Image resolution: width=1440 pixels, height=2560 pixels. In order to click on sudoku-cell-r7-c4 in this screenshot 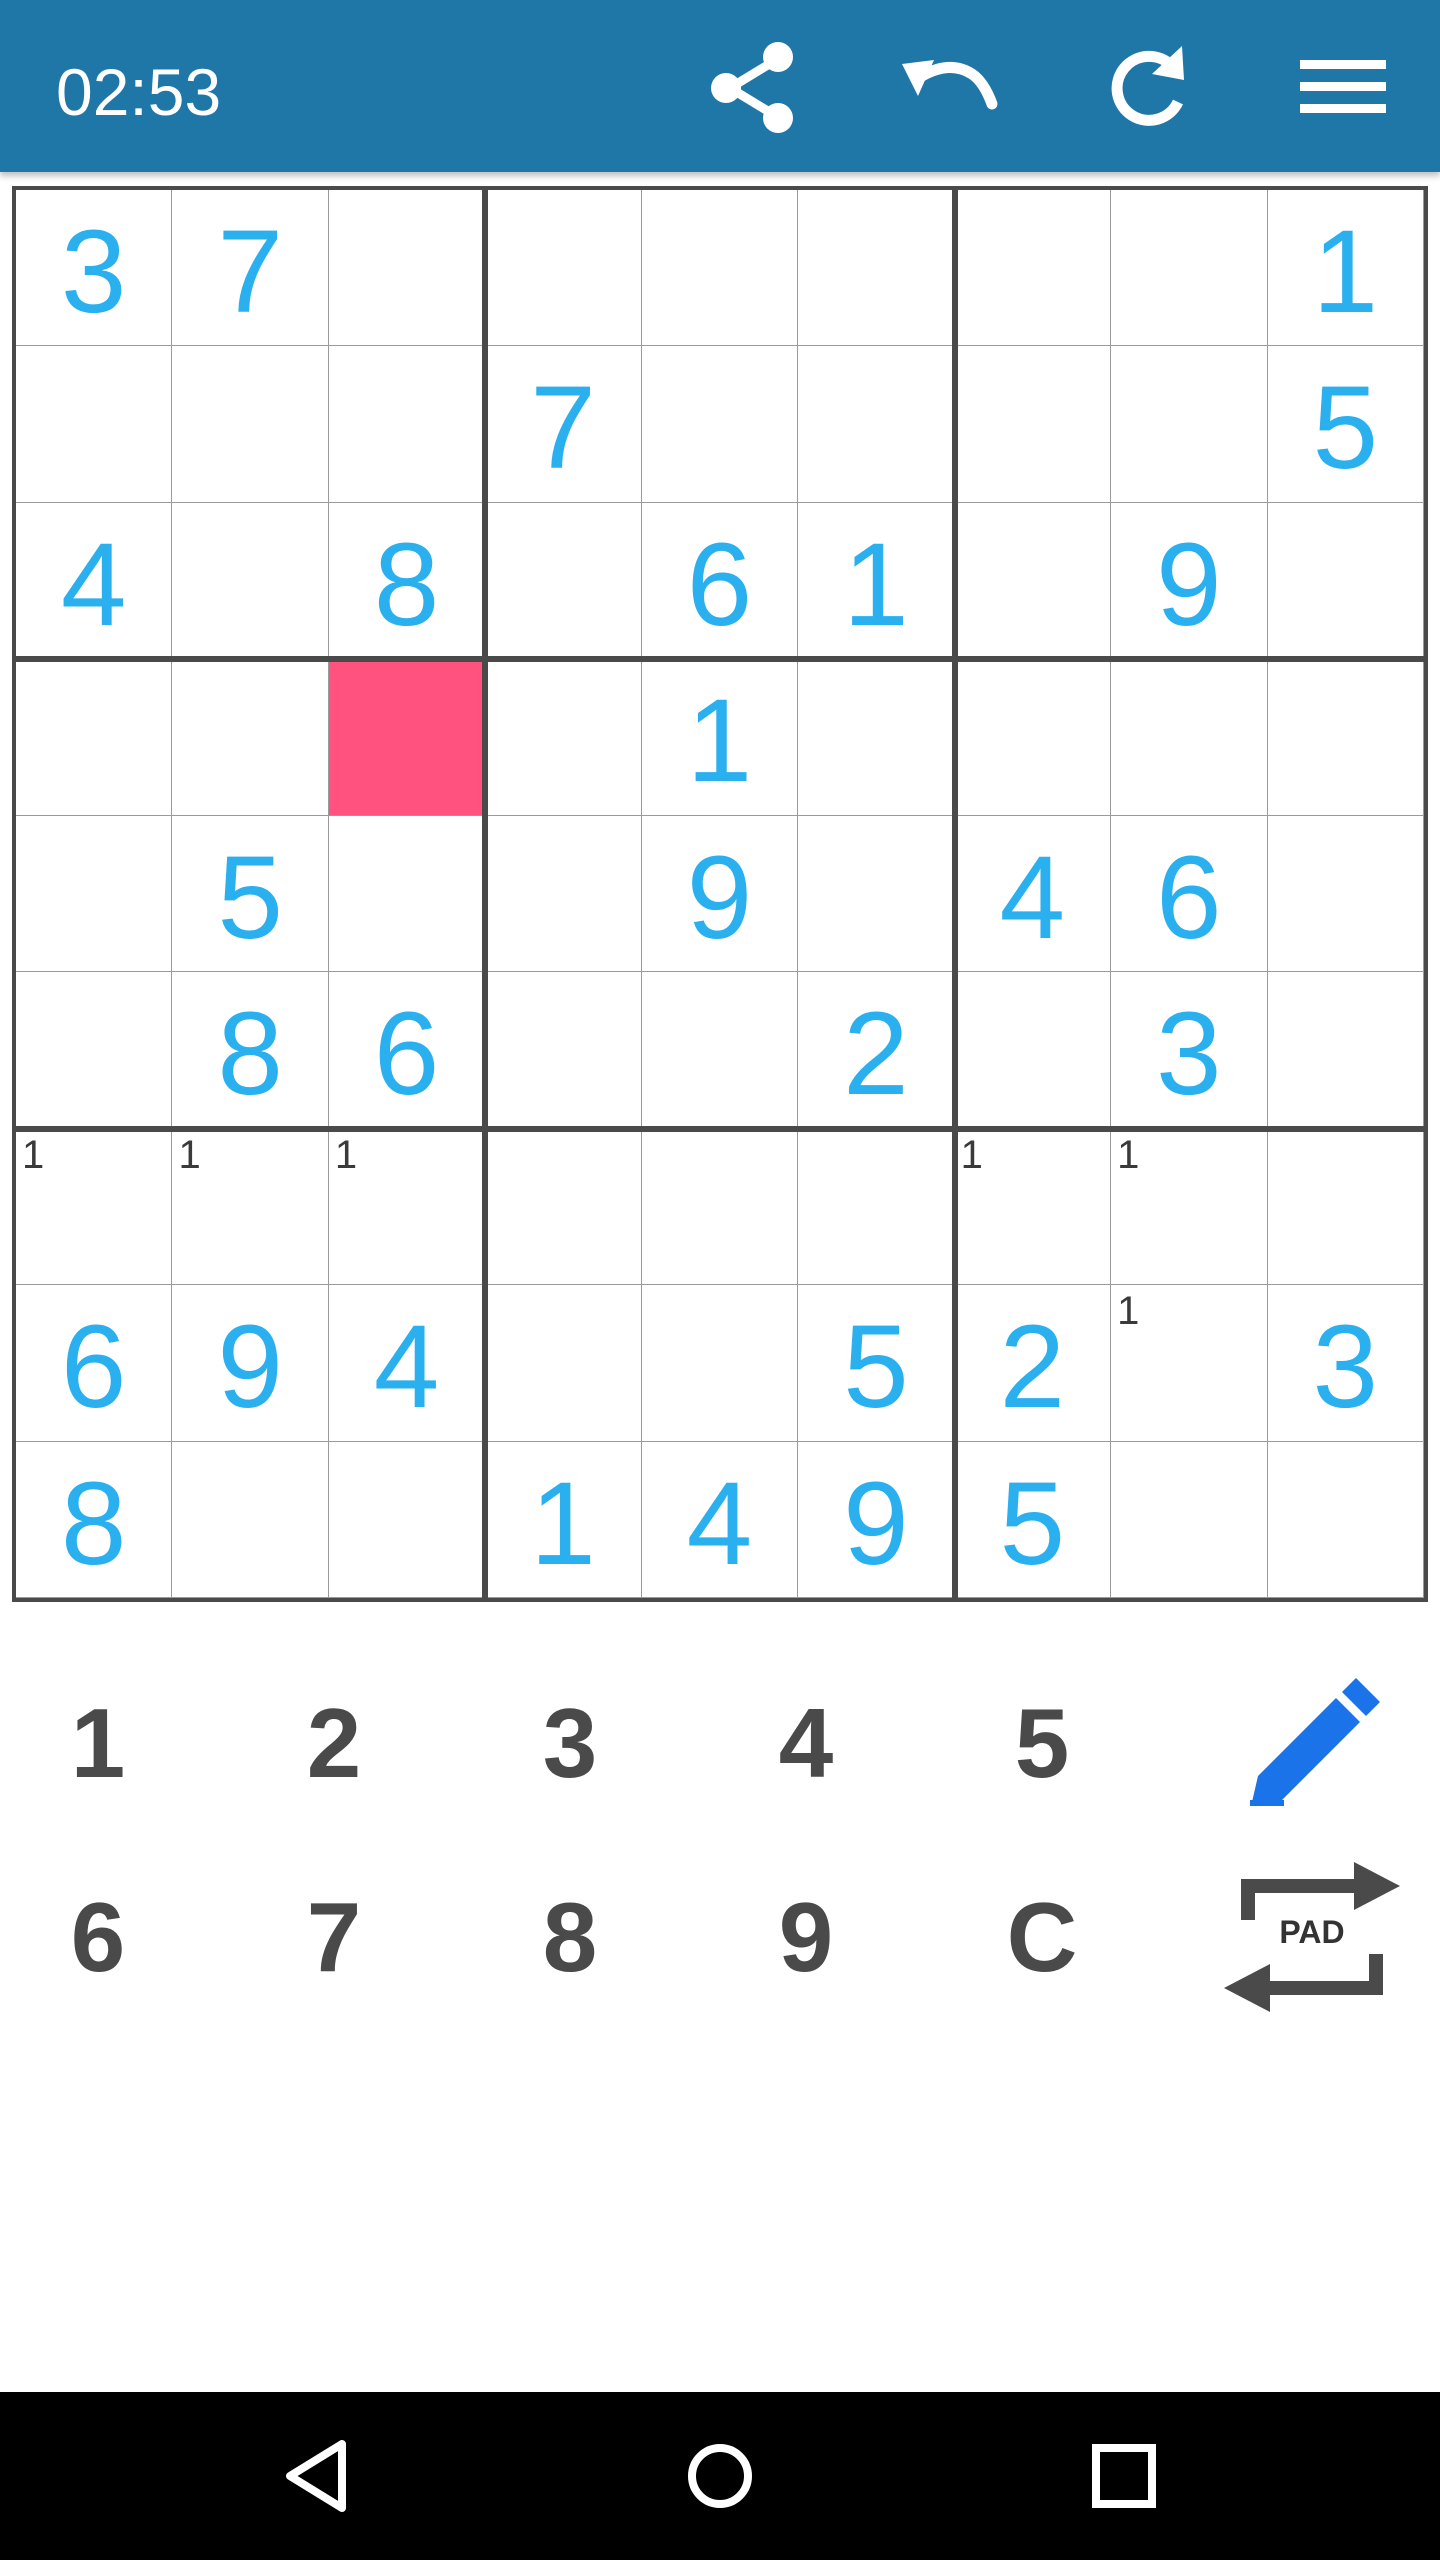, I will do `click(563, 1207)`.